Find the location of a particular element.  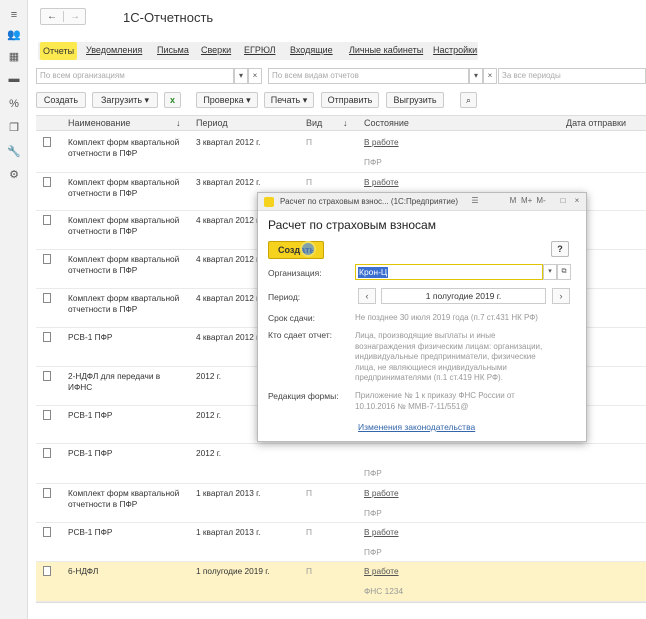

check-button: Проверка ▾ is located at coordinates (227, 100).